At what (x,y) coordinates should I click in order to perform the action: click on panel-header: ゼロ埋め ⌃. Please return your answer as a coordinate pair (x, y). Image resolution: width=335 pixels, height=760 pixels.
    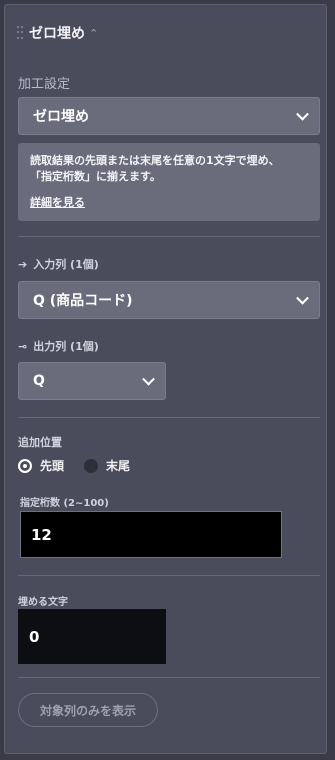
    Looking at the image, I should click on (57, 33).